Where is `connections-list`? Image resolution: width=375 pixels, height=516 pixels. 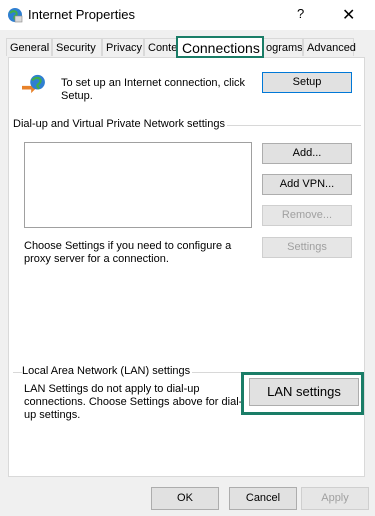
connections-list is located at coordinates (138, 185).